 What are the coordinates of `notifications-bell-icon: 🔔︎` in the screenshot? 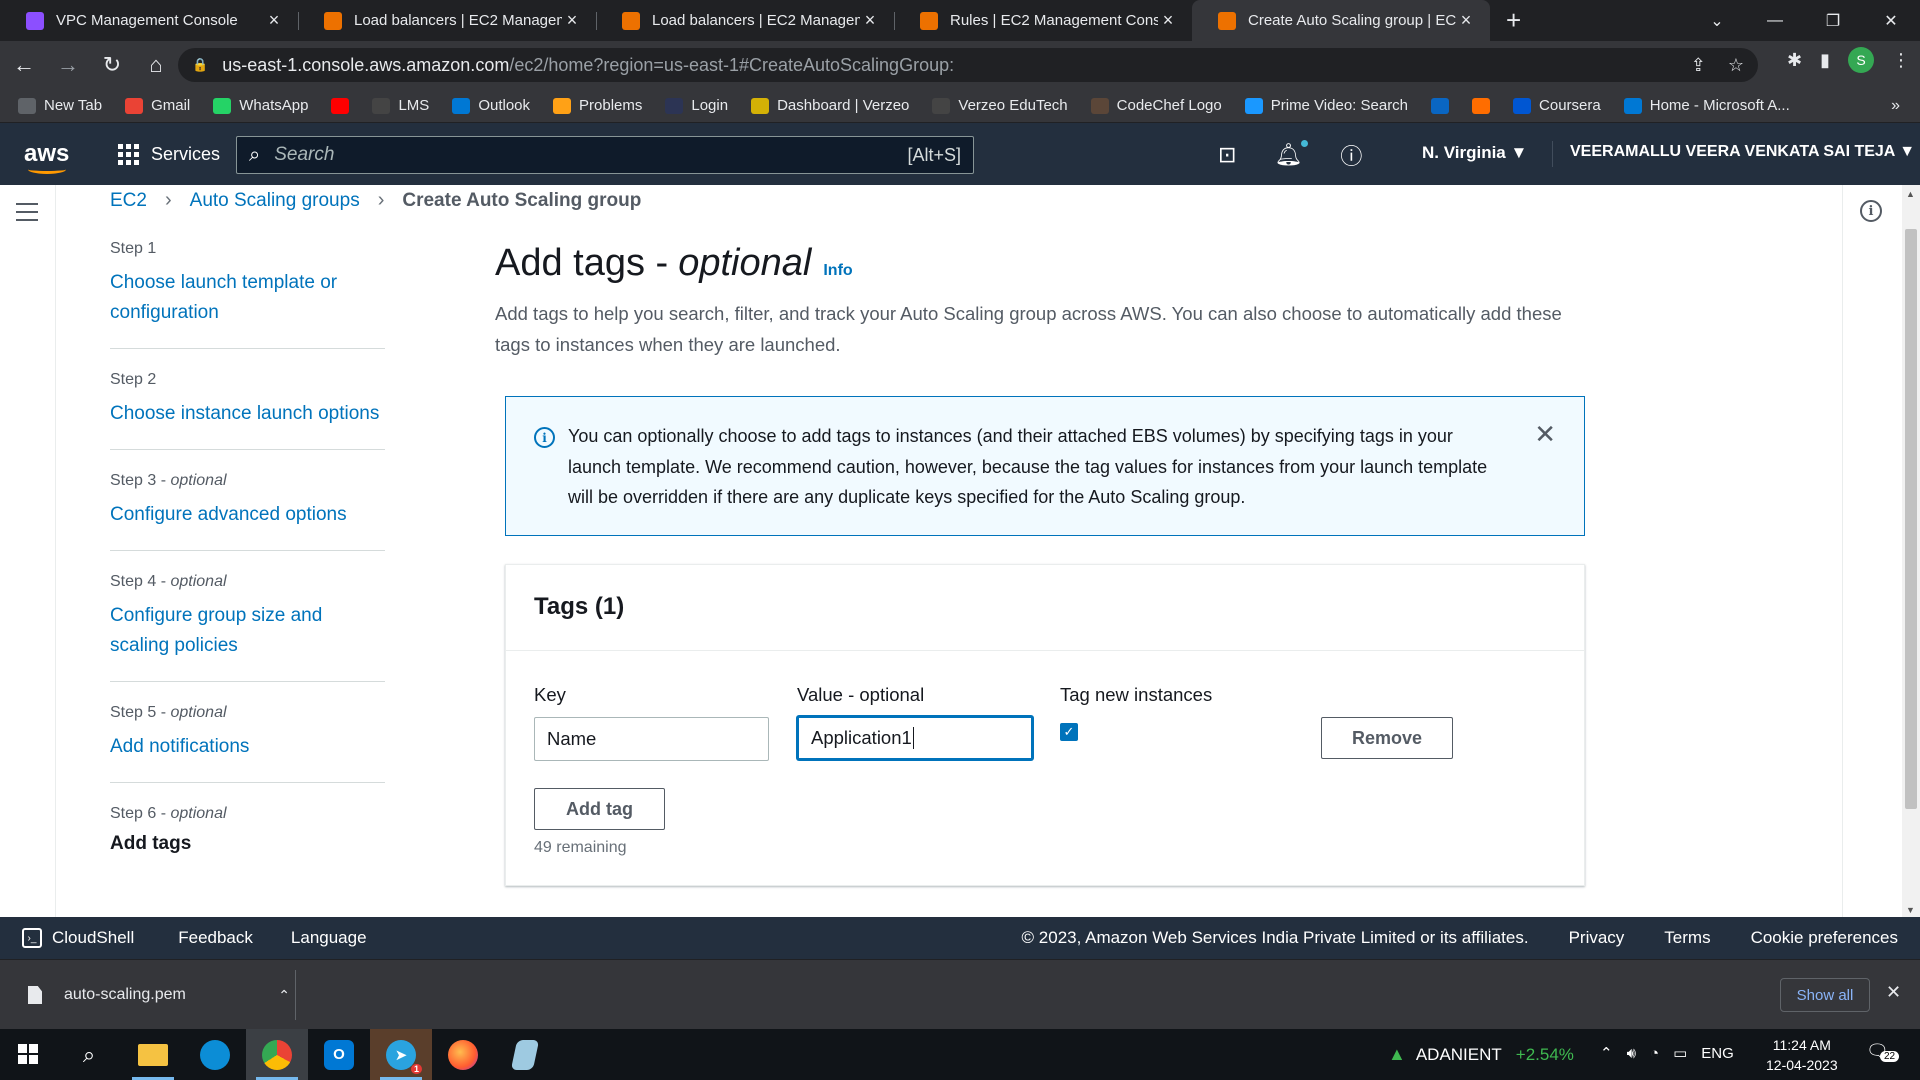 It's located at (1291, 154).